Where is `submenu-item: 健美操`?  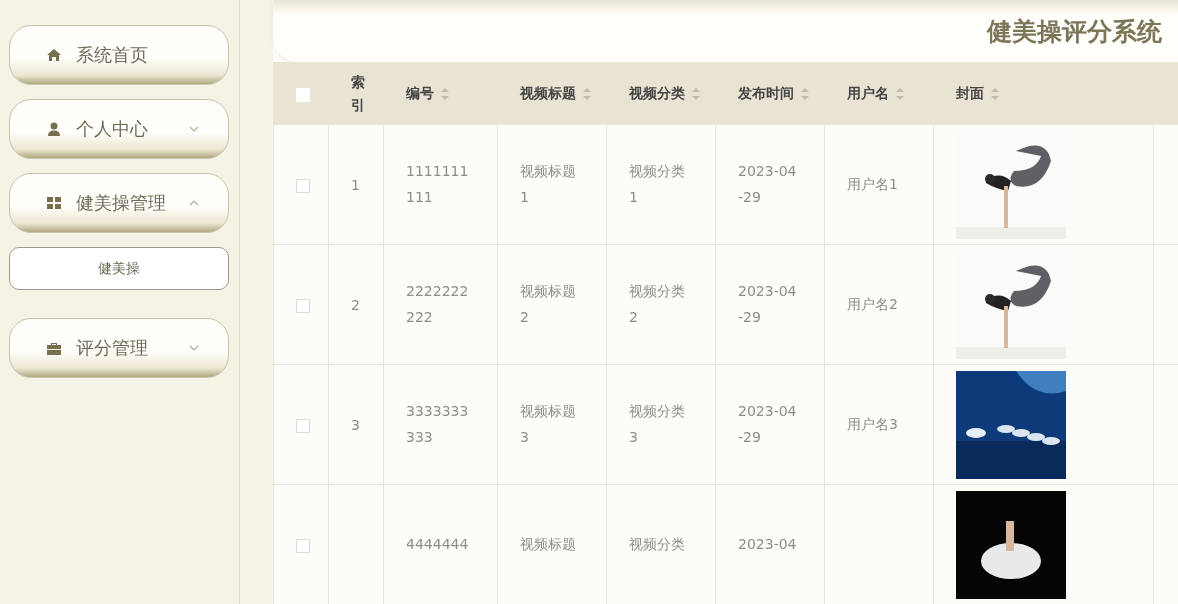 submenu-item: 健美操 is located at coordinates (119, 268).